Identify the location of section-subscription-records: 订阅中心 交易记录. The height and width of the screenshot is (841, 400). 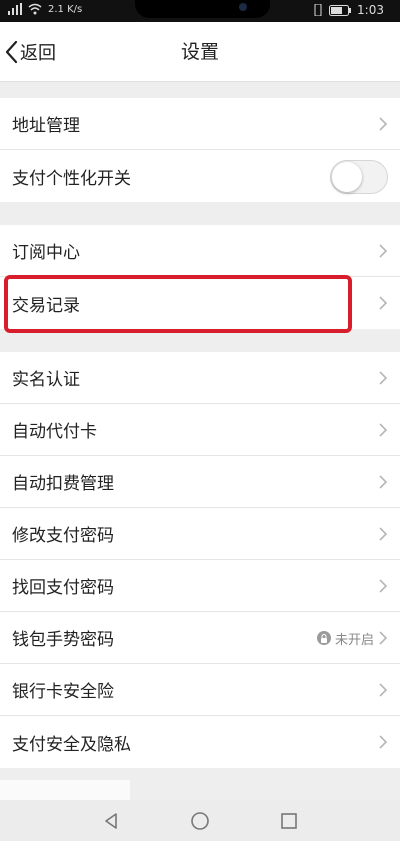
(200, 277).